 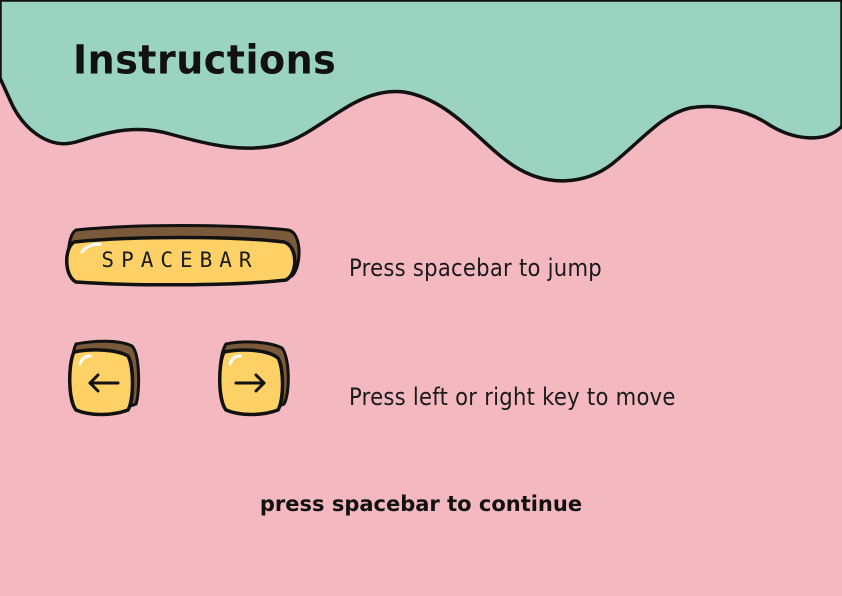 I want to click on continue-prompt: press spacebar to continue, so click(x=421, y=504).